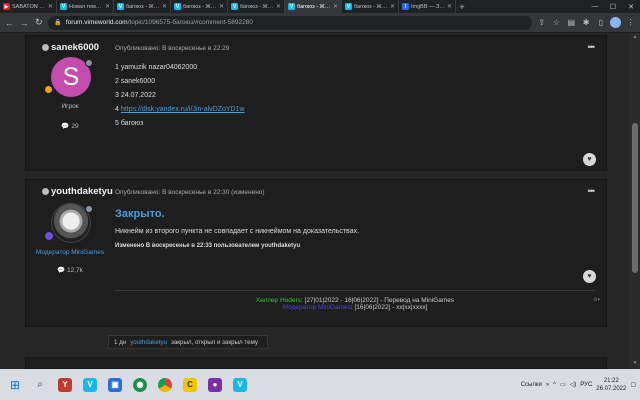  I want to click on keyboard-language: РУС, so click(586, 385).